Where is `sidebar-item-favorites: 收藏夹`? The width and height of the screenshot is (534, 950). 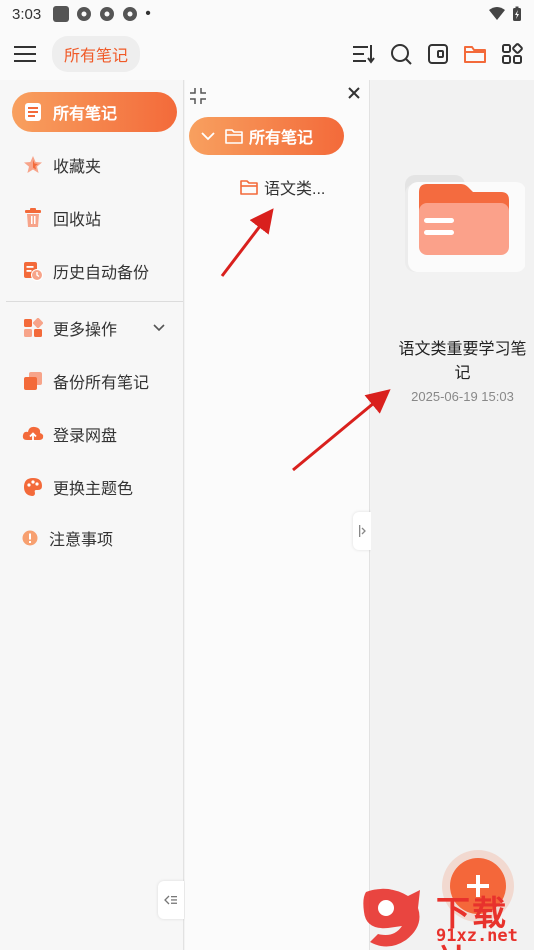
sidebar-item-favorites: 收藏夹 is located at coordinates (94, 165).